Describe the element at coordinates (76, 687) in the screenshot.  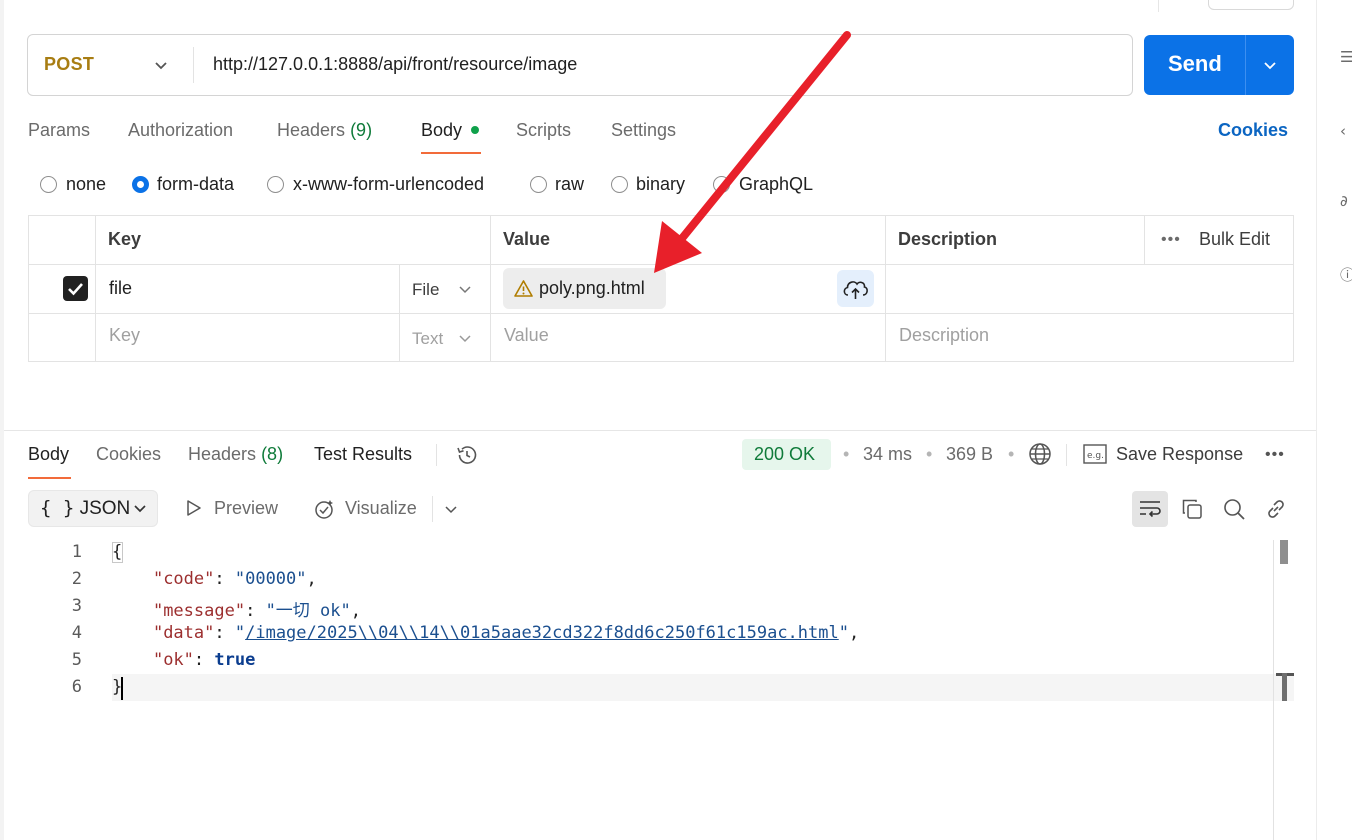
I see `line-number: 6` at that location.